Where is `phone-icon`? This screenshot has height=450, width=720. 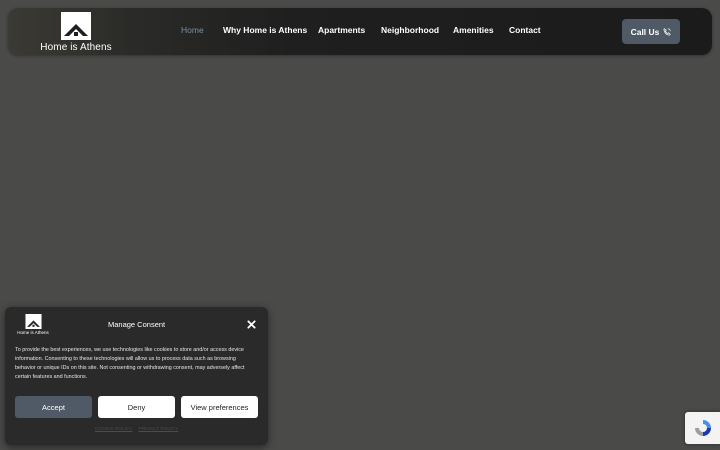 phone-icon is located at coordinates (667, 31).